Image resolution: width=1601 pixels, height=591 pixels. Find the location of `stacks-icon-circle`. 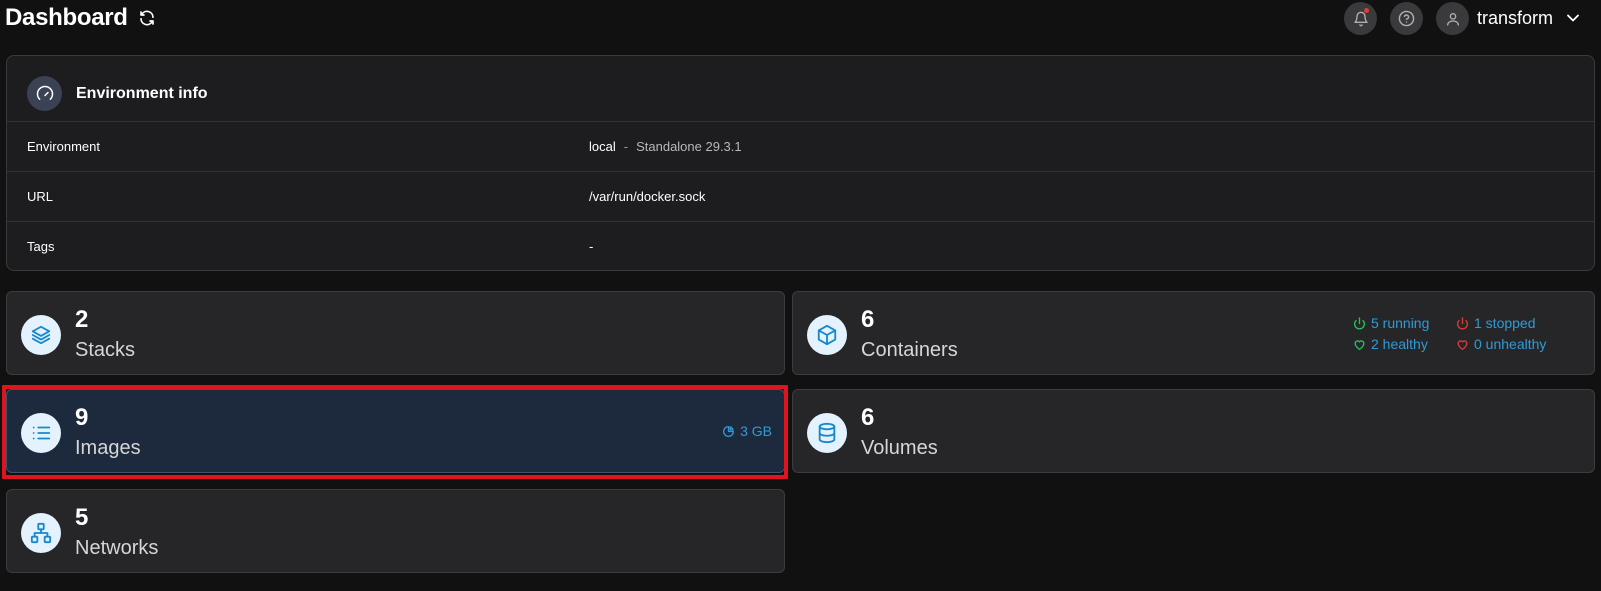

stacks-icon-circle is located at coordinates (41, 335).